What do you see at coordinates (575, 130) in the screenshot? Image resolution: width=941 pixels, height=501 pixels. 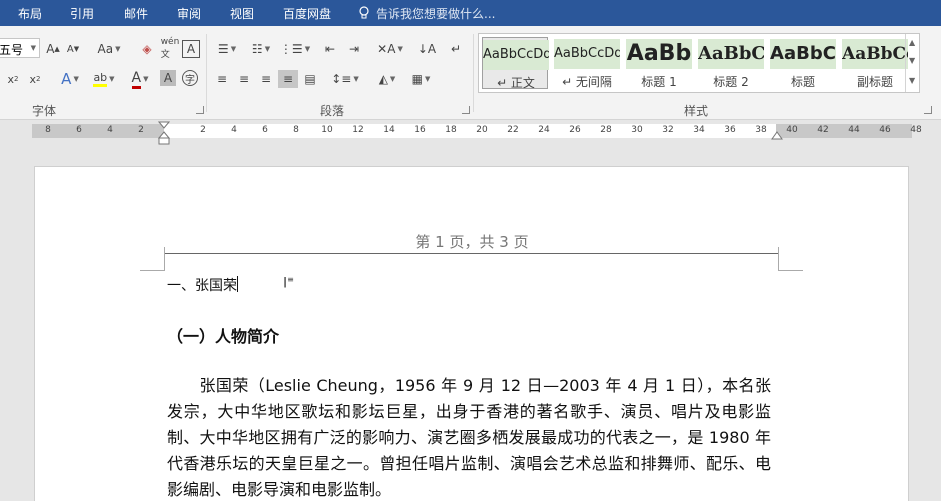 I see `ruler-tick-label: 26` at bounding box center [575, 130].